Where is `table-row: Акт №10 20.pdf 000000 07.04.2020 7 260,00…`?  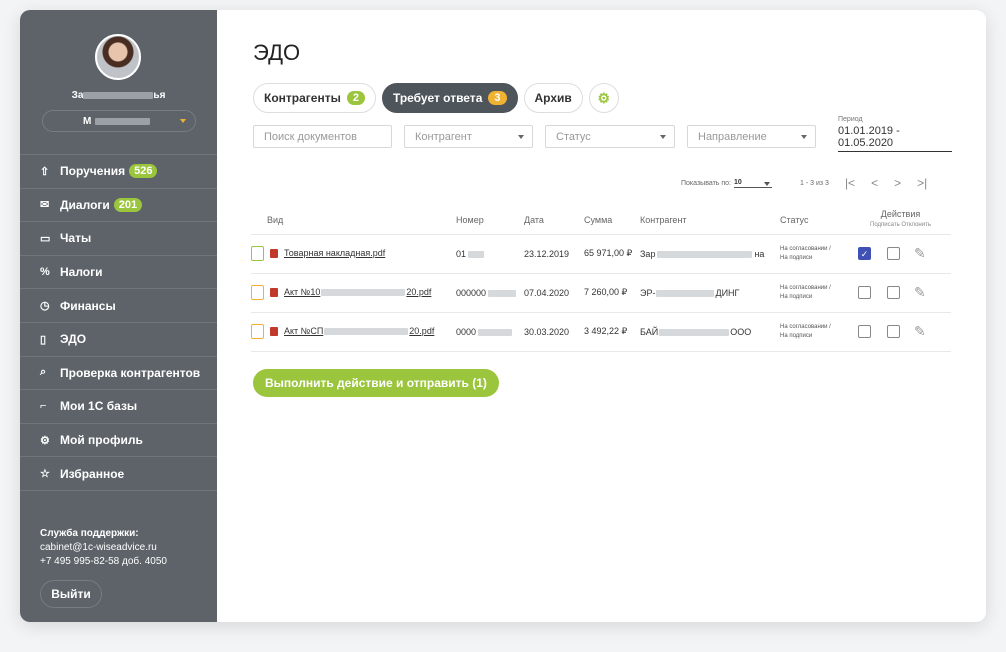
table-row: Акт №10 20.pdf 000000 07.04.2020 7 260,00… is located at coordinates (601, 292).